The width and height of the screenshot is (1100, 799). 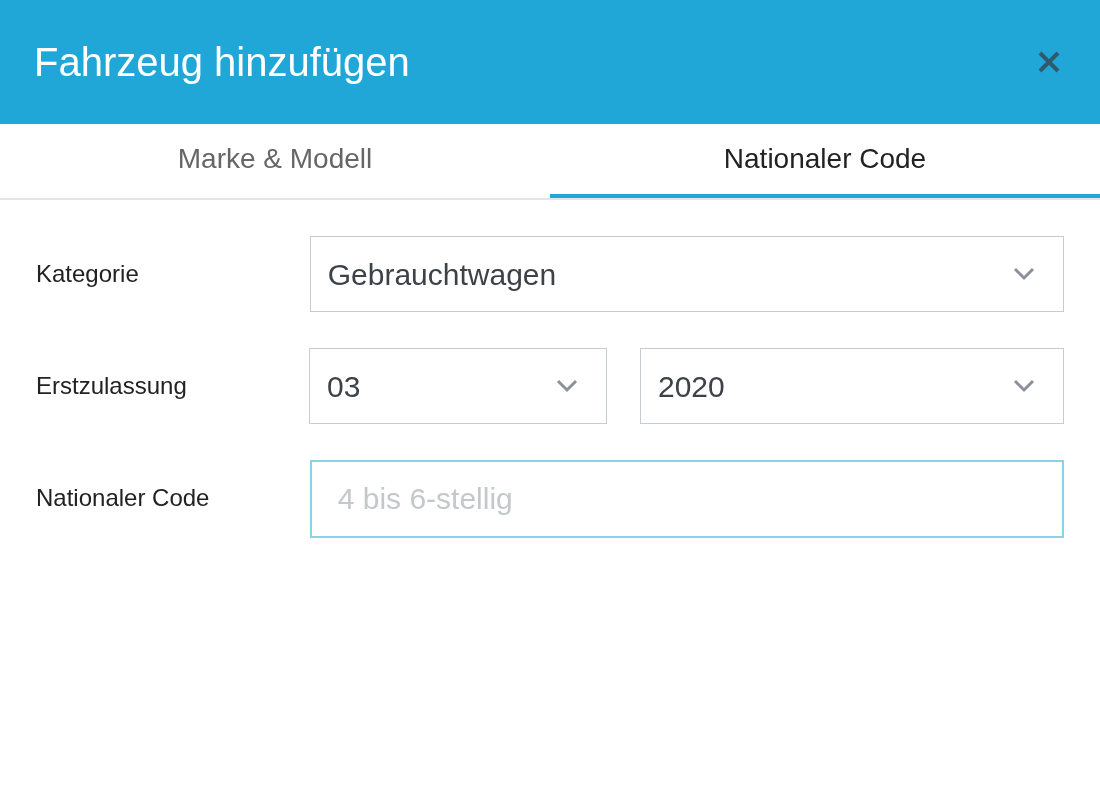 What do you see at coordinates (1049, 62) in the screenshot?
I see `close-icon` at bounding box center [1049, 62].